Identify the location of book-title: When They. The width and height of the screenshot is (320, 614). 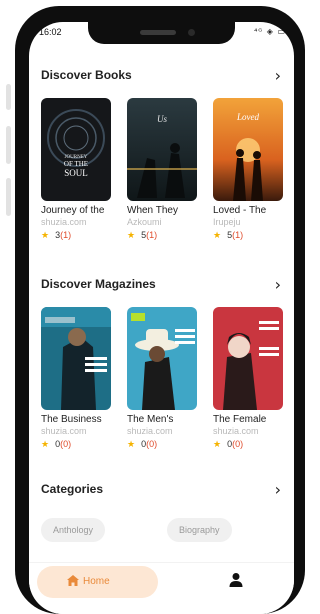
(152, 210).